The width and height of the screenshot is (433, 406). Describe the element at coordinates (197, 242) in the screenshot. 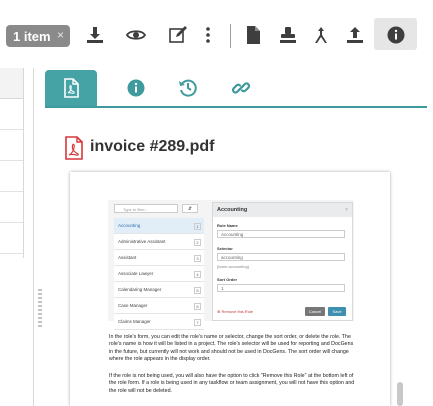

I see `preview-role-order: 2` at that location.